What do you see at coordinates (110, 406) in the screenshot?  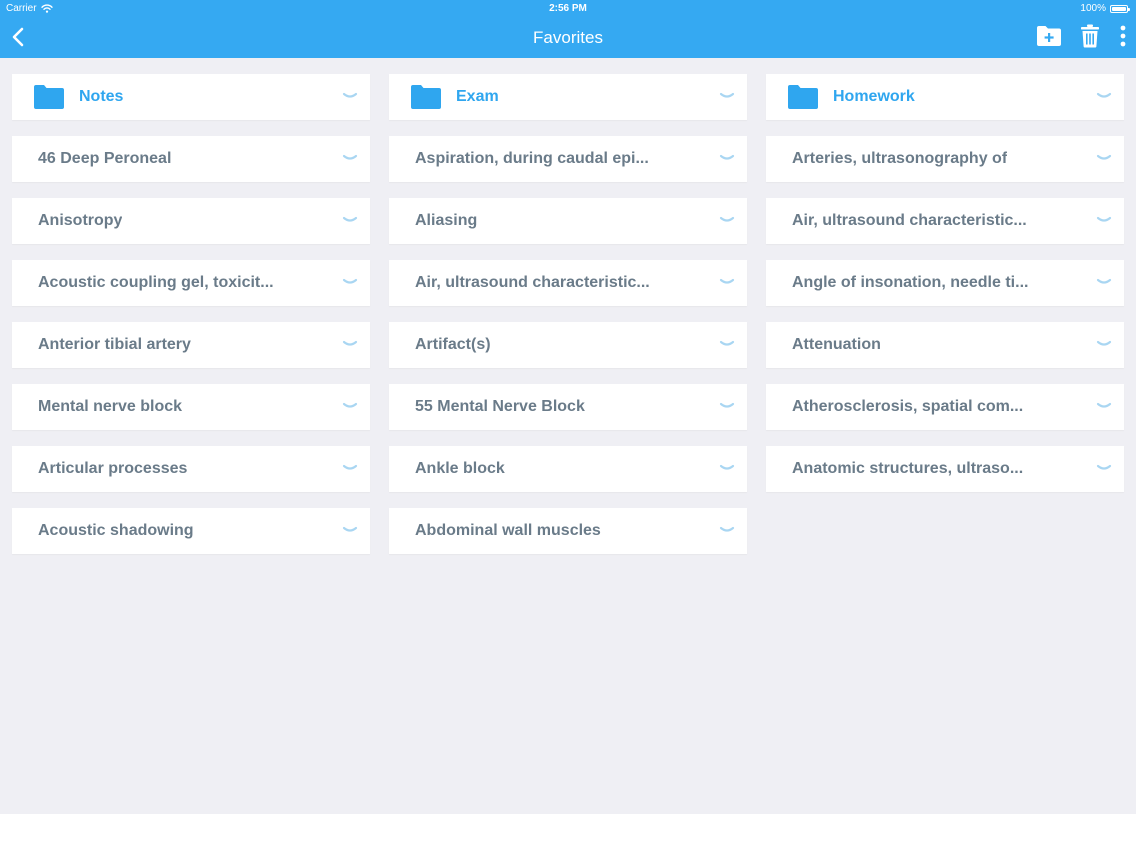 I see `favorite-item-label: Mental nerve block` at bounding box center [110, 406].